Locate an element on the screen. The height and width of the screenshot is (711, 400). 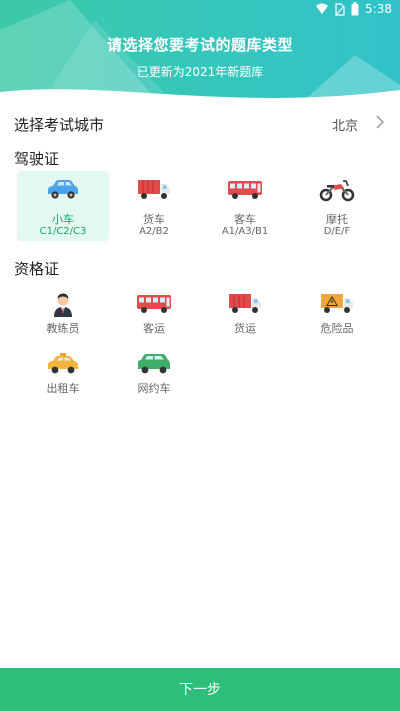
wifi-icon is located at coordinates (322, 8).